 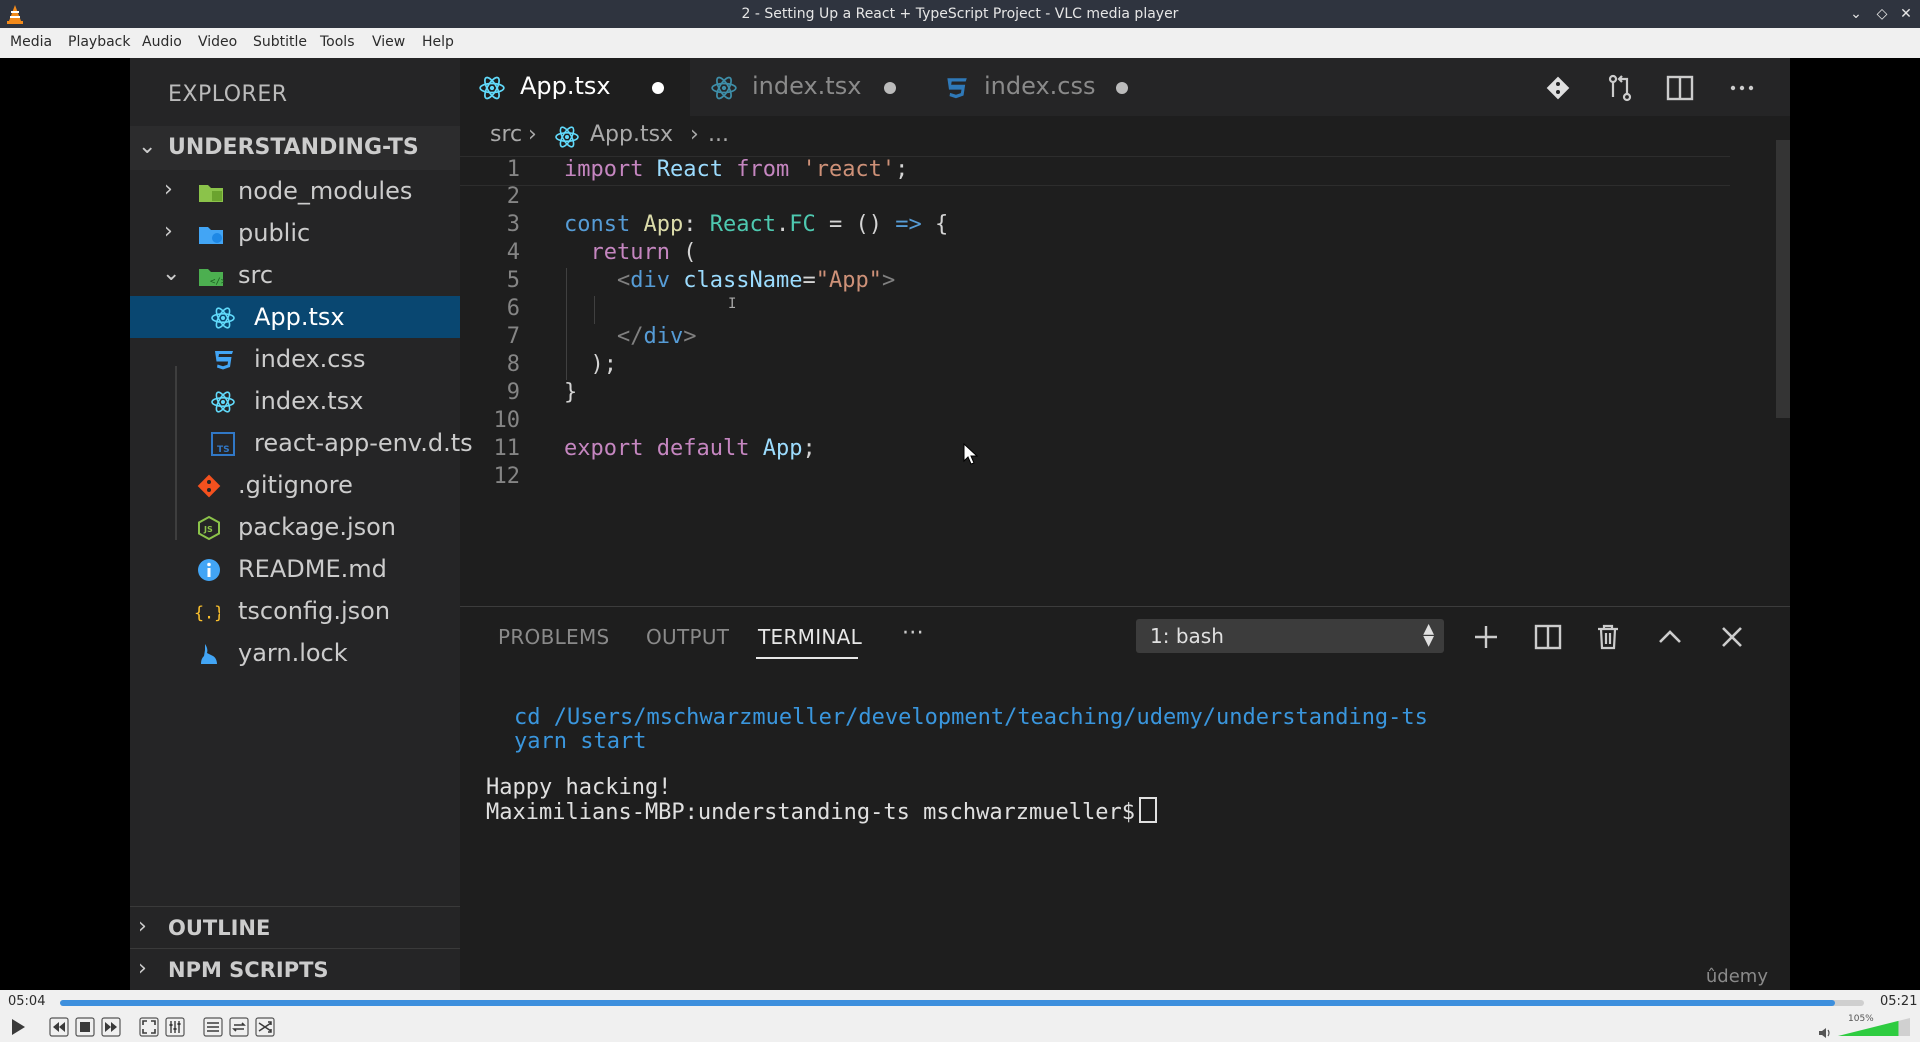 I want to click on line-number: 4, so click(x=513, y=252).